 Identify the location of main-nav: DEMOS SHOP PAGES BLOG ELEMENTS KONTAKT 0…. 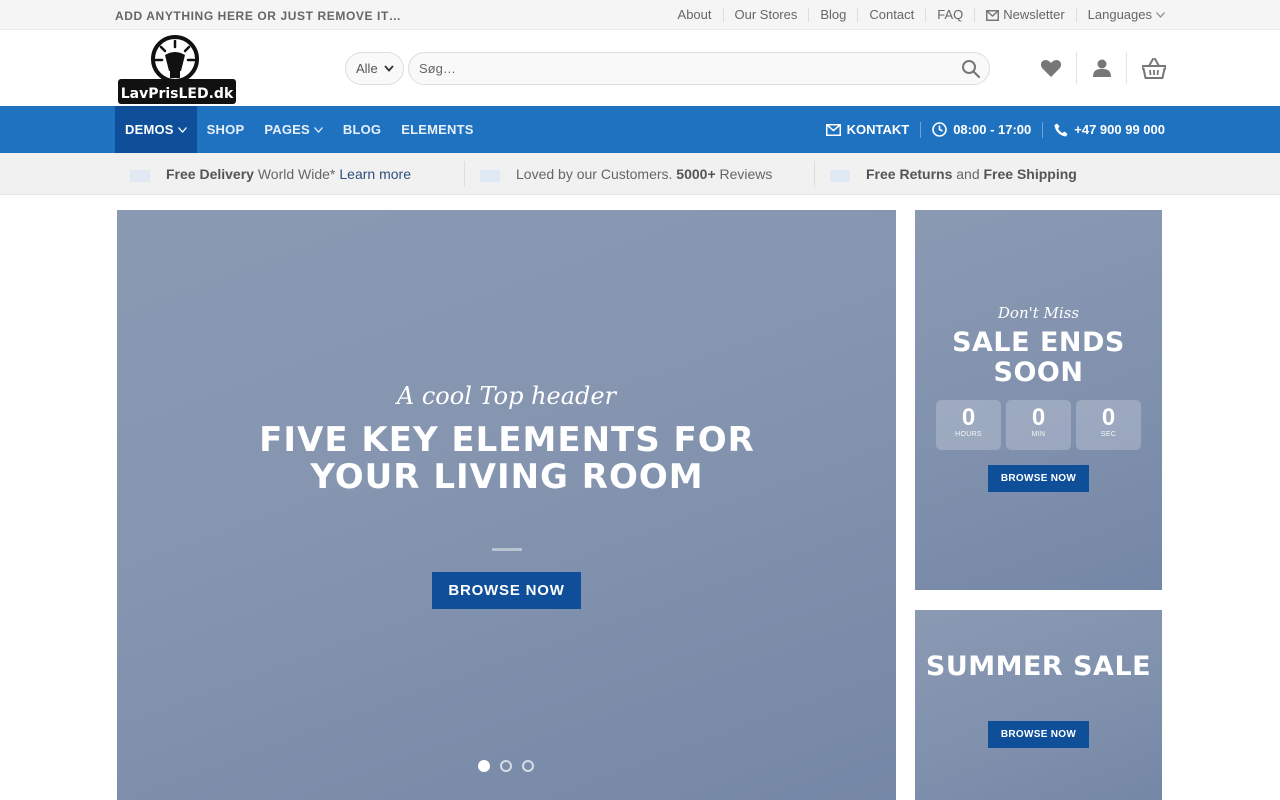
(640, 129).